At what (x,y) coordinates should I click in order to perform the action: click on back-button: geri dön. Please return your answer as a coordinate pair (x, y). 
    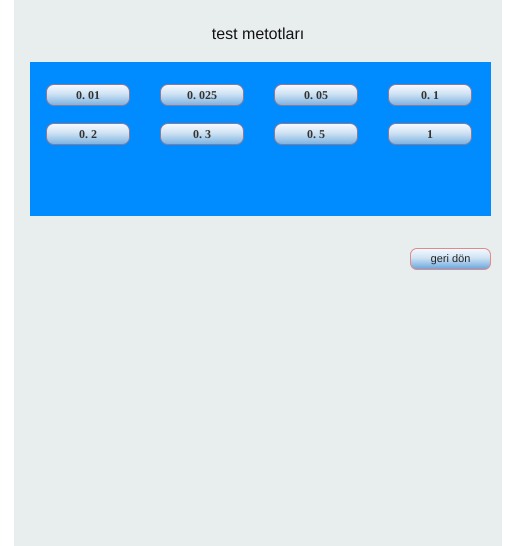
    Looking at the image, I should click on (450, 259).